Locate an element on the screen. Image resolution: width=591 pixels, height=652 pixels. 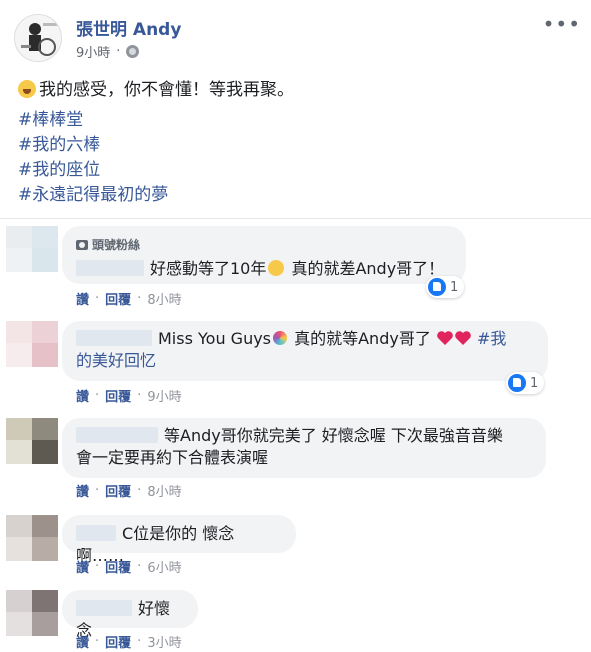
comment-text-part: 好感動等了10年 is located at coordinates (208, 268).